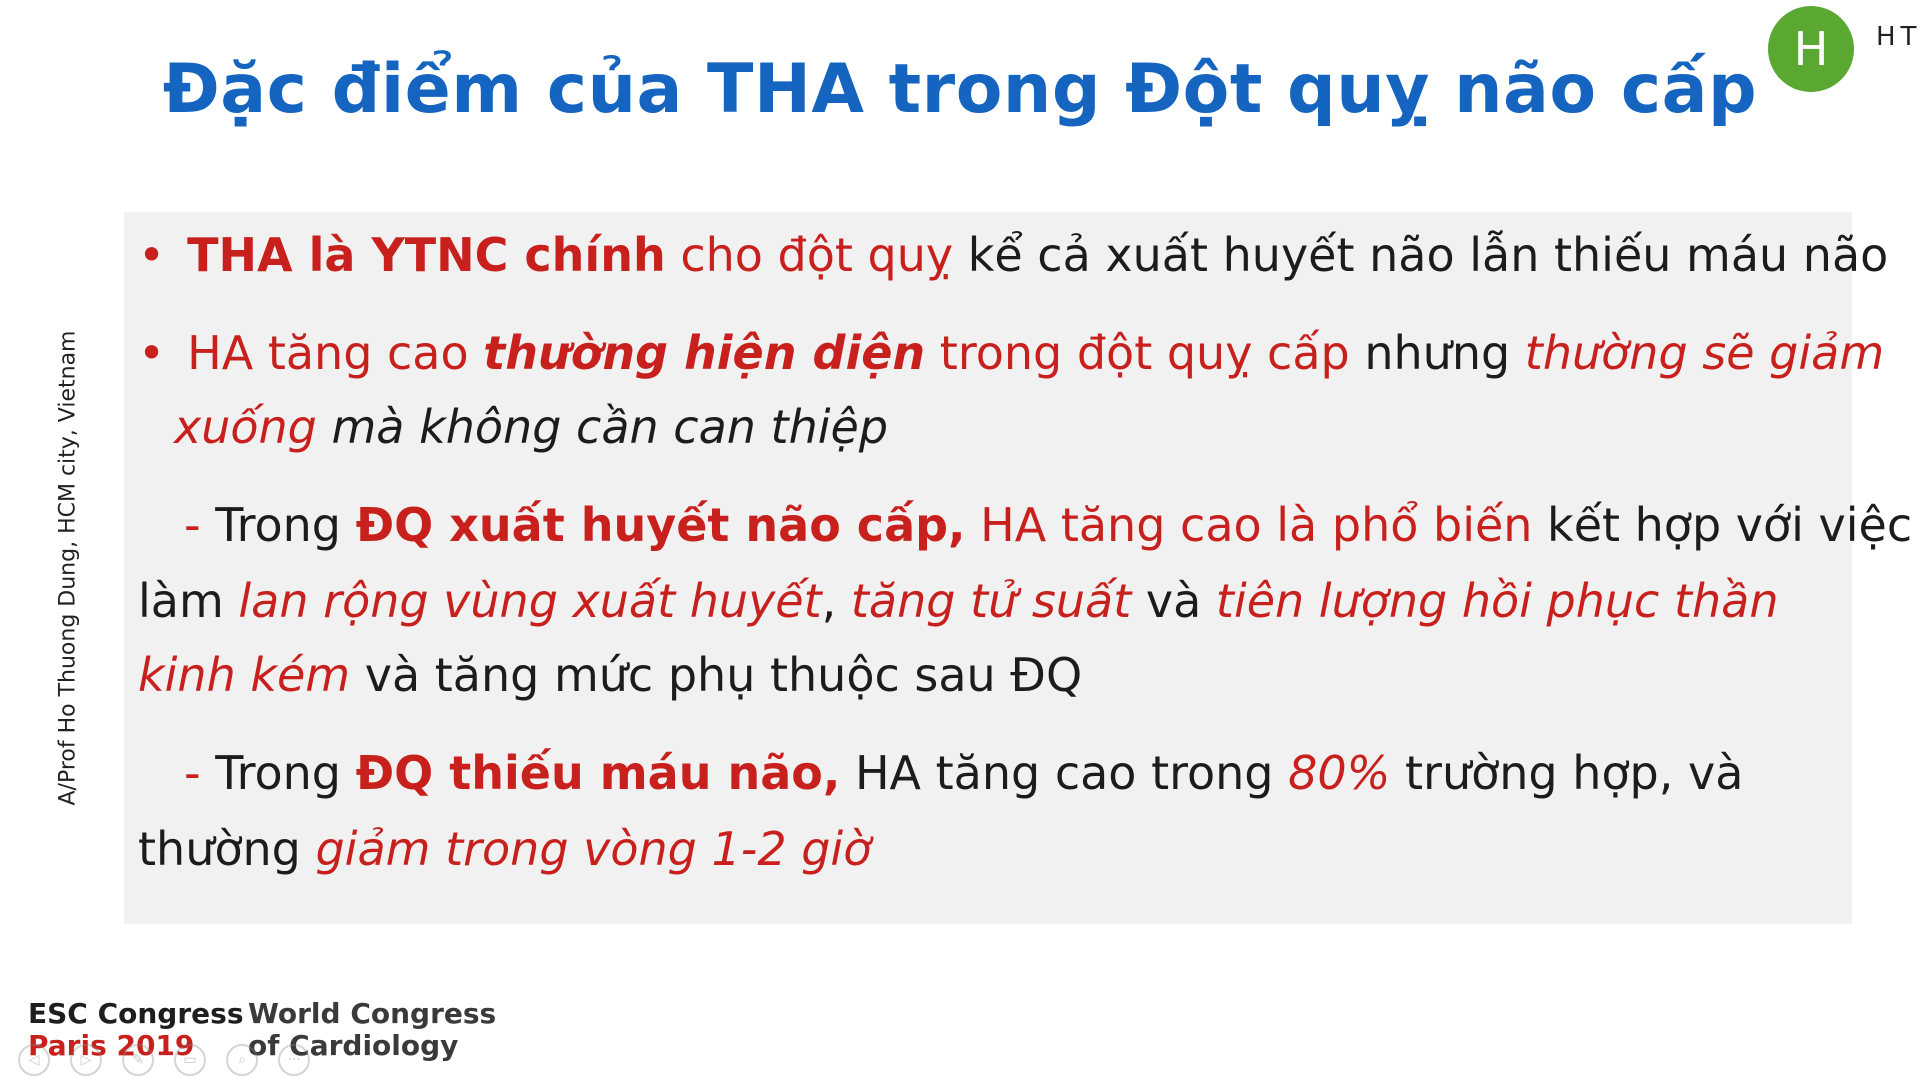 This screenshot has width=1920, height=1080. I want to click on slides-icon: ▭, so click(190, 1060).